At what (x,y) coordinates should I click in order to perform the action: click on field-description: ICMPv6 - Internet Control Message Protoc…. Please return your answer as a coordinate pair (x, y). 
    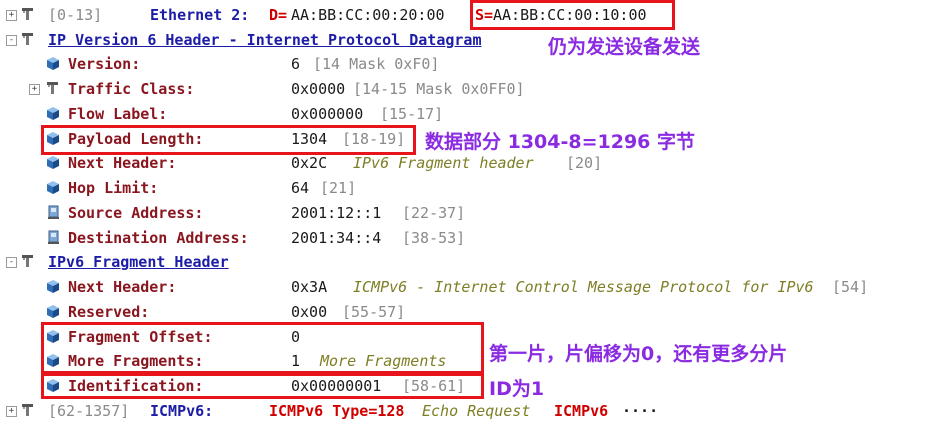
    Looking at the image, I should click on (583, 287).